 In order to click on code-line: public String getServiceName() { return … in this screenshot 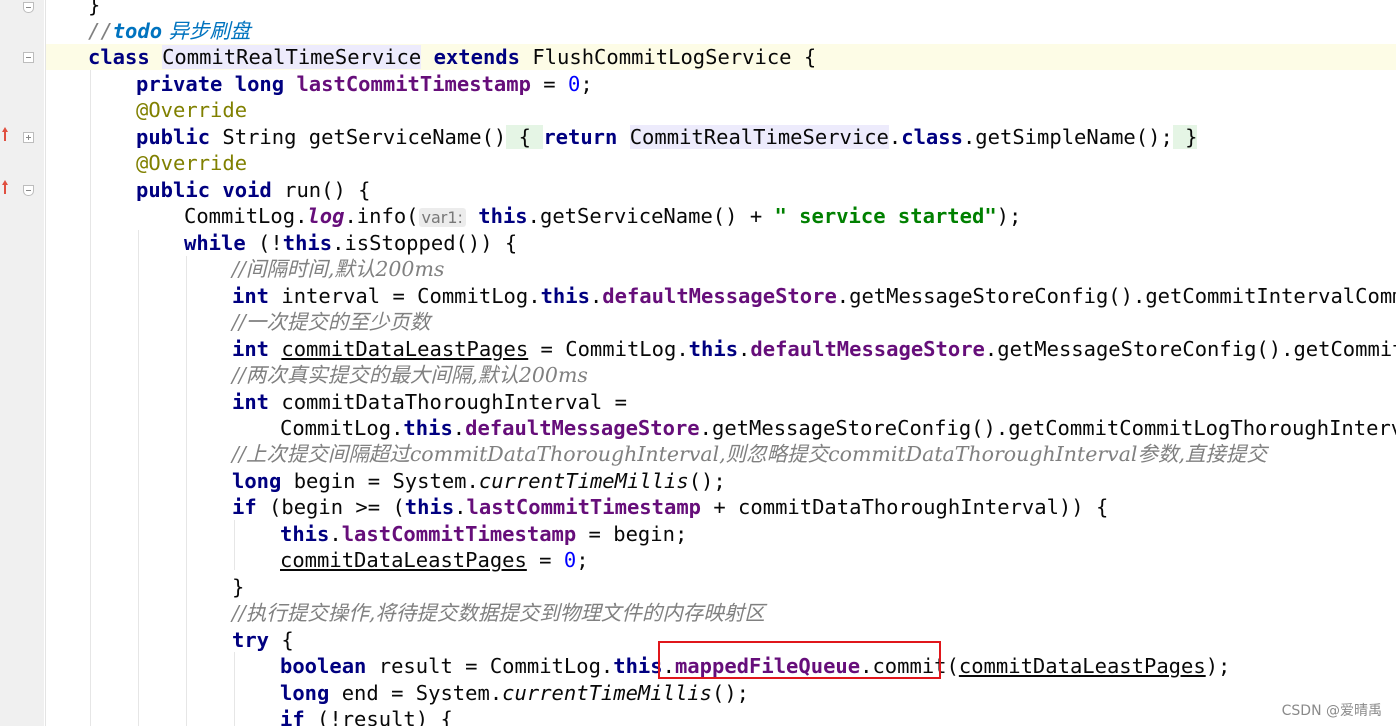, I will do `click(667, 137)`.